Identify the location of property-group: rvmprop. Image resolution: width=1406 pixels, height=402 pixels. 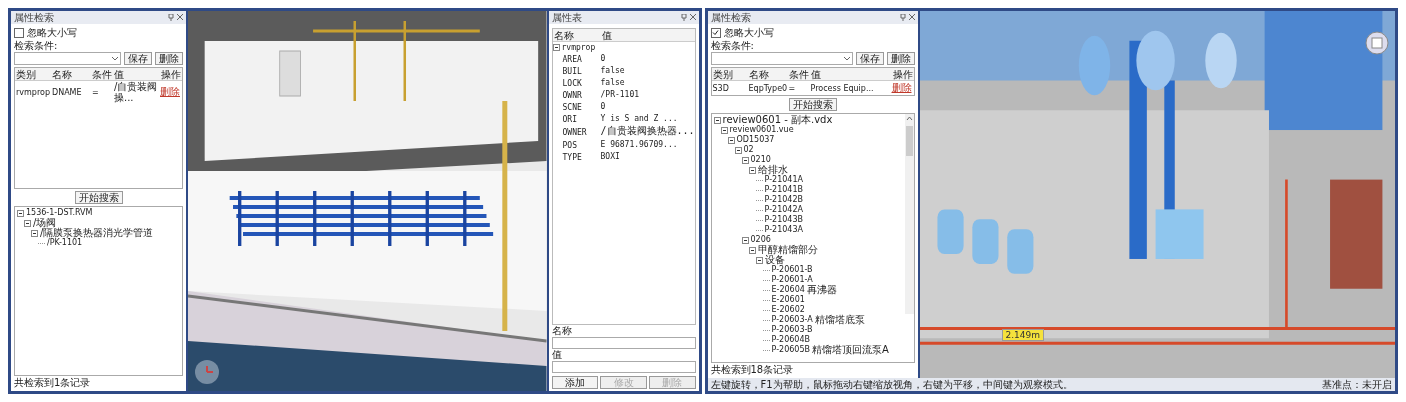
(578, 47).